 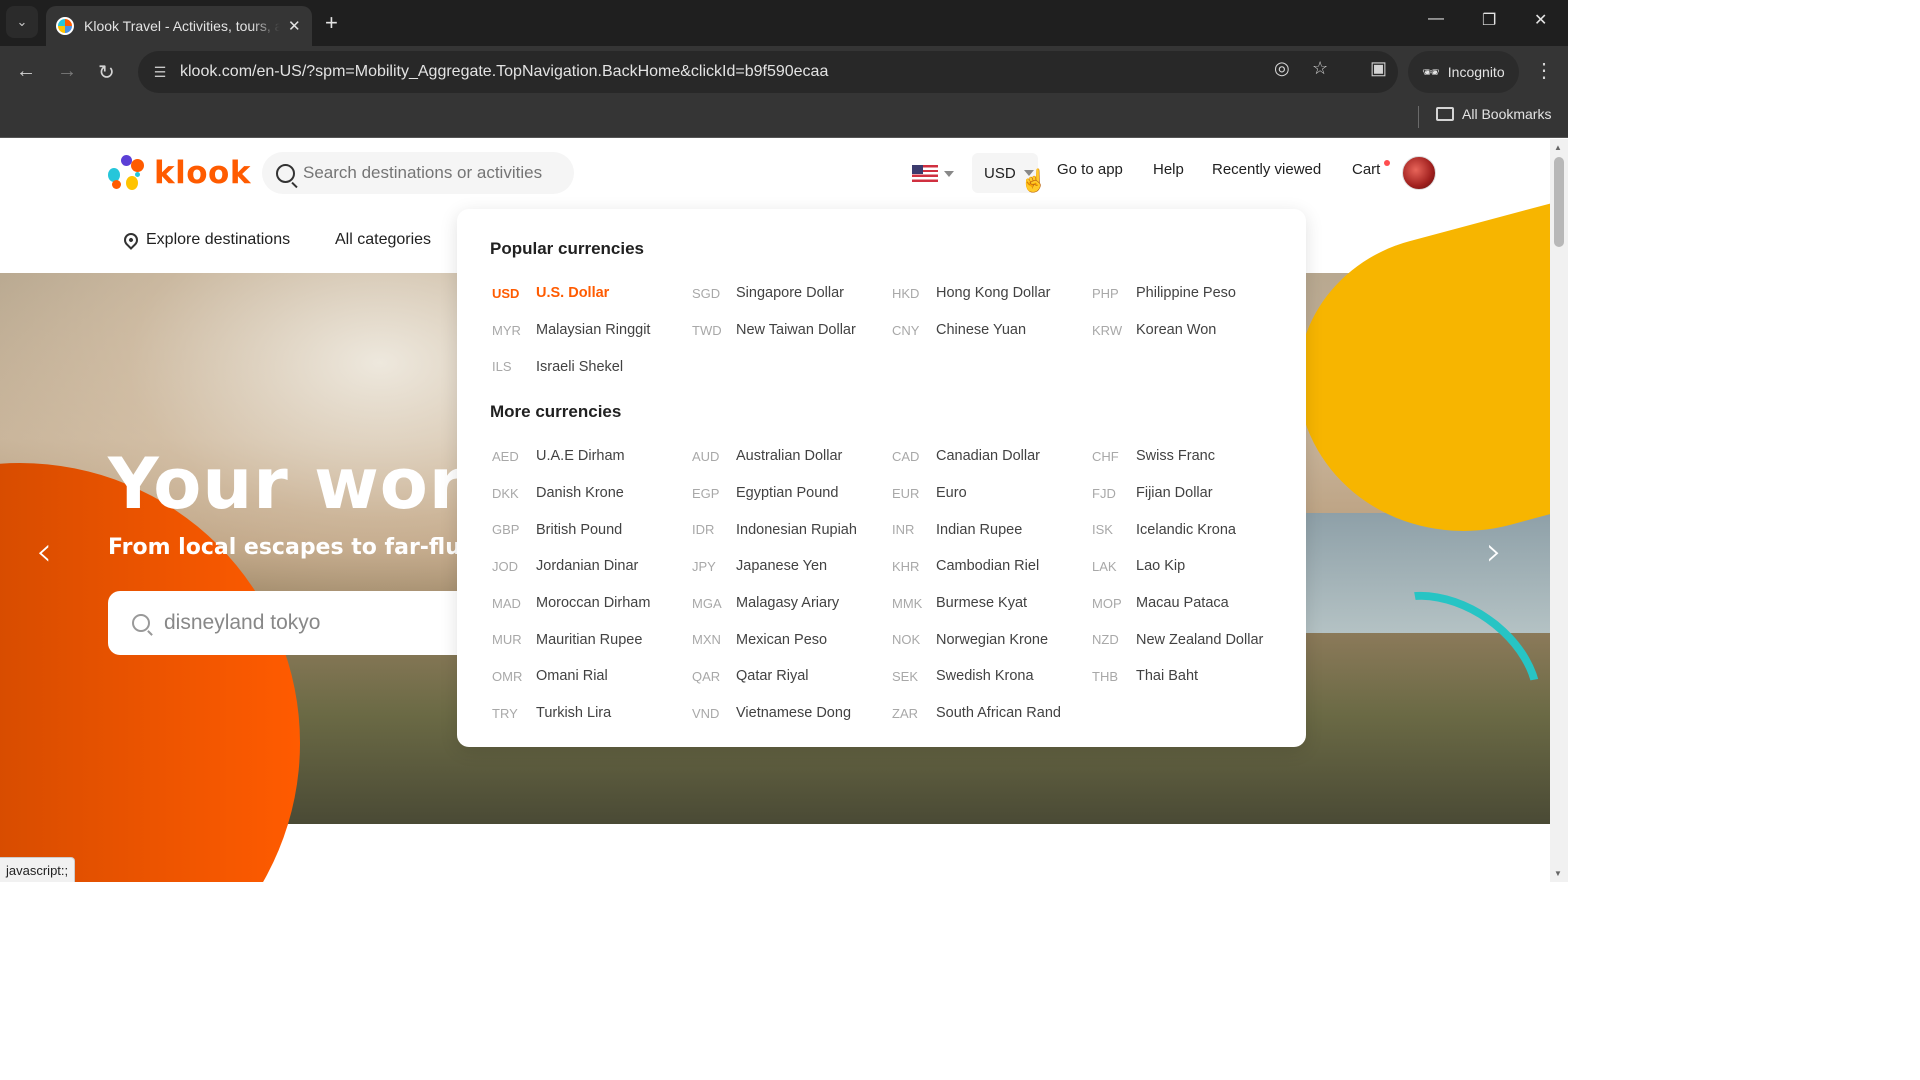 What do you see at coordinates (792, 529) in the screenshot?
I see `currency-option-idr: IDR Indonesian Rupiah` at bounding box center [792, 529].